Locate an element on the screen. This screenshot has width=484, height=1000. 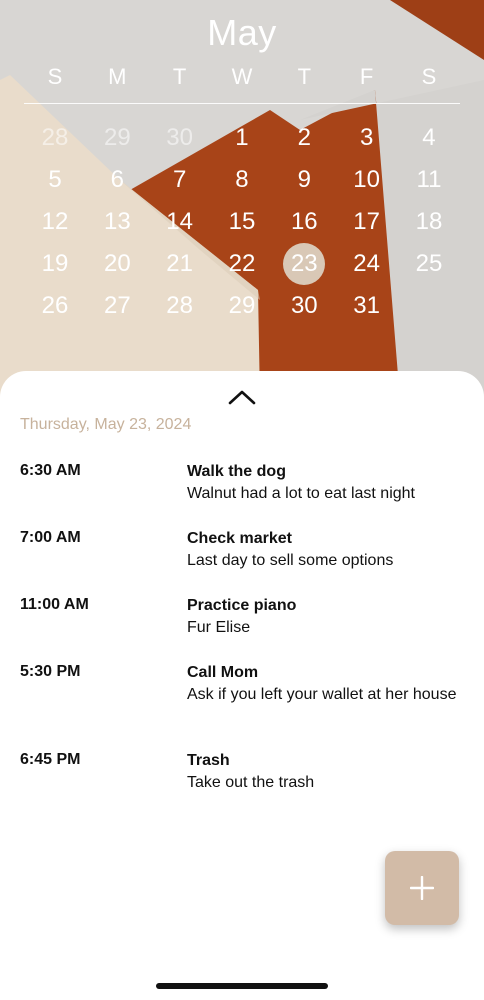
day-cell: 26 is located at coordinates (55, 306).